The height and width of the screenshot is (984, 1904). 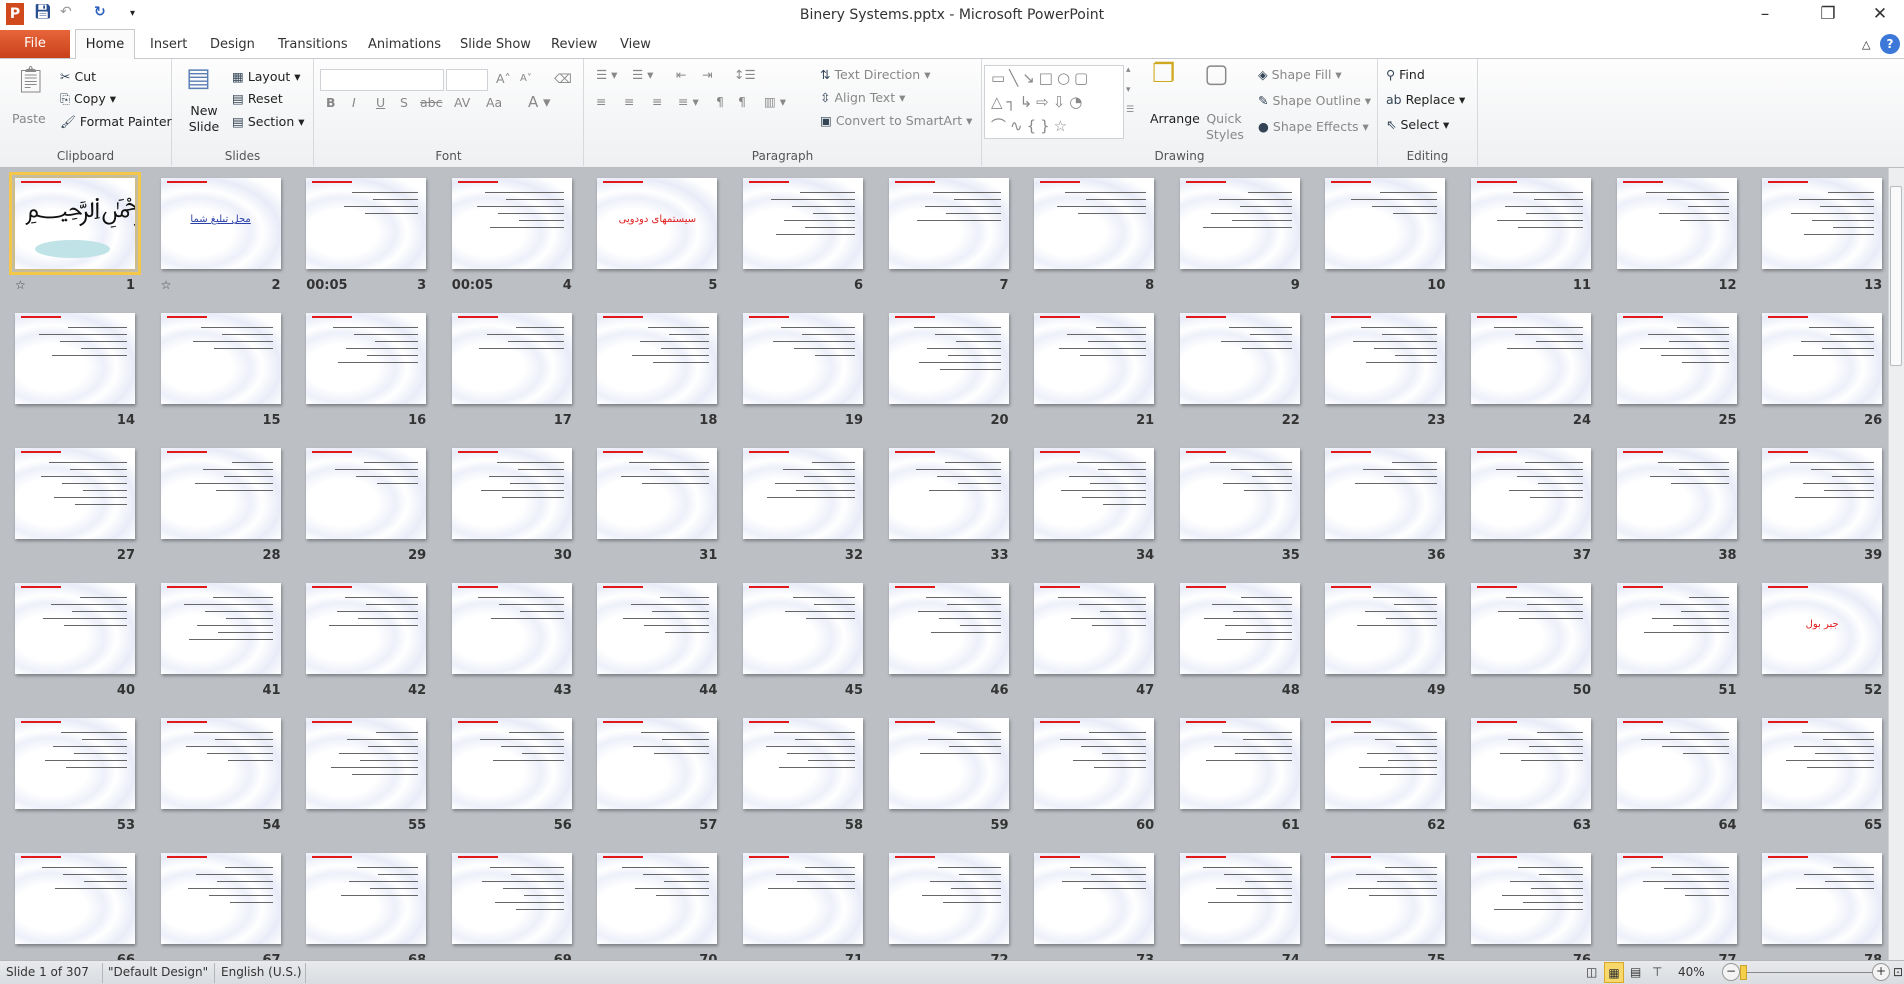 What do you see at coordinates (354, 102) in the screenshot?
I see `italic-icon: I` at bounding box center [354, 102].